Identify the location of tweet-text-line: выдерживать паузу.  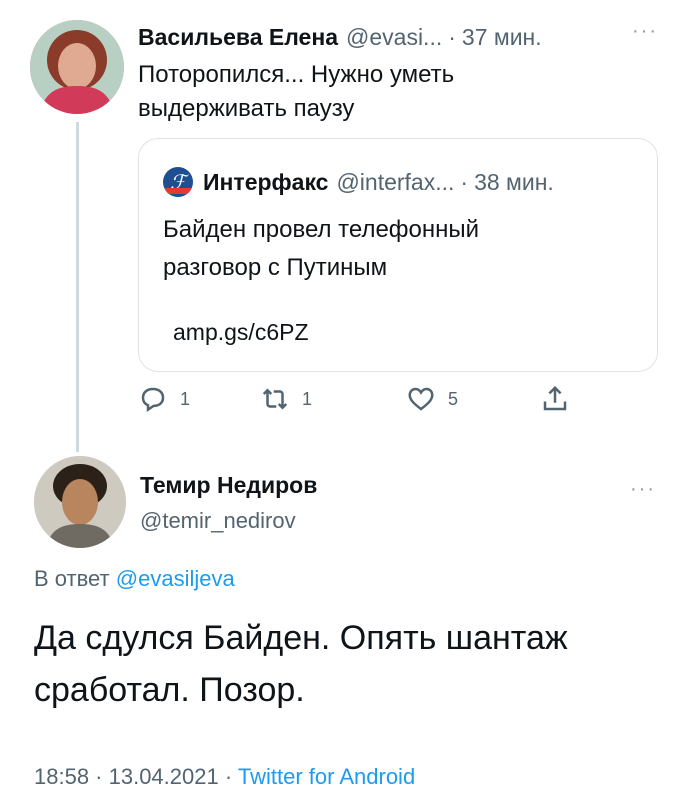
(246, 108).